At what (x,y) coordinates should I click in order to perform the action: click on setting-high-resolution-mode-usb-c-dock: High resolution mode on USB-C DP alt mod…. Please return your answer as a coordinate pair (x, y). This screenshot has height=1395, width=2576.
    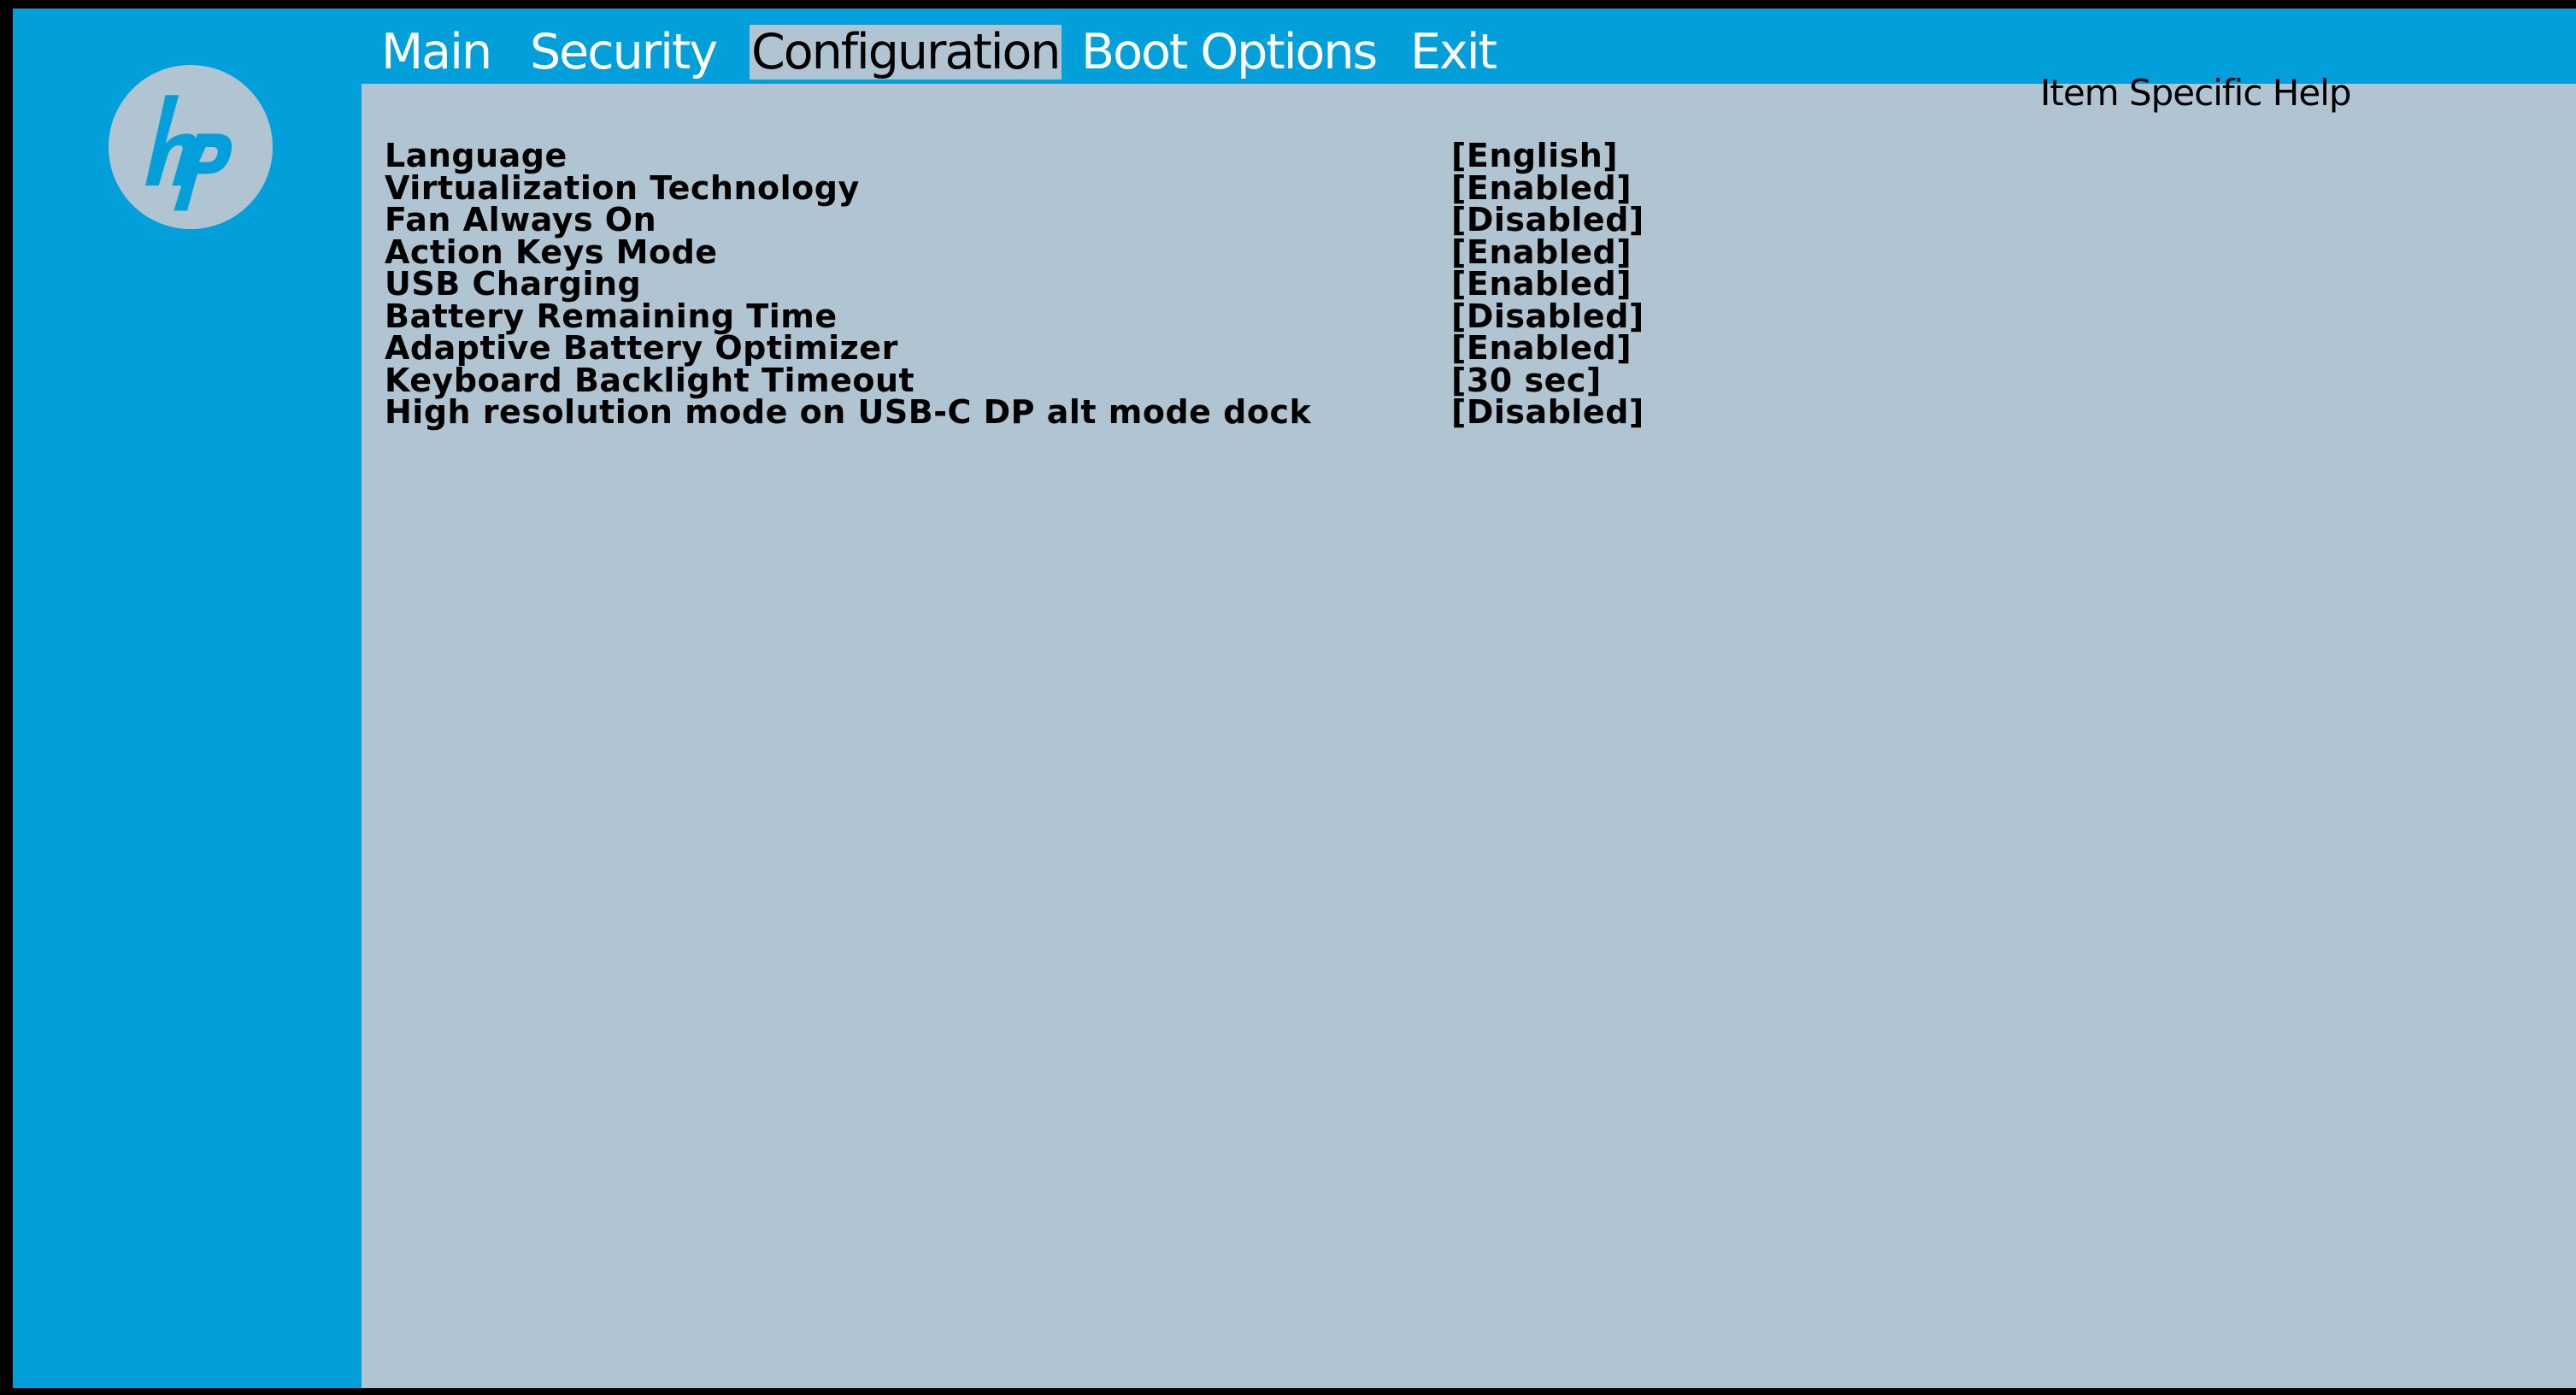
    Looking at the image, I should click on (1068, 412).